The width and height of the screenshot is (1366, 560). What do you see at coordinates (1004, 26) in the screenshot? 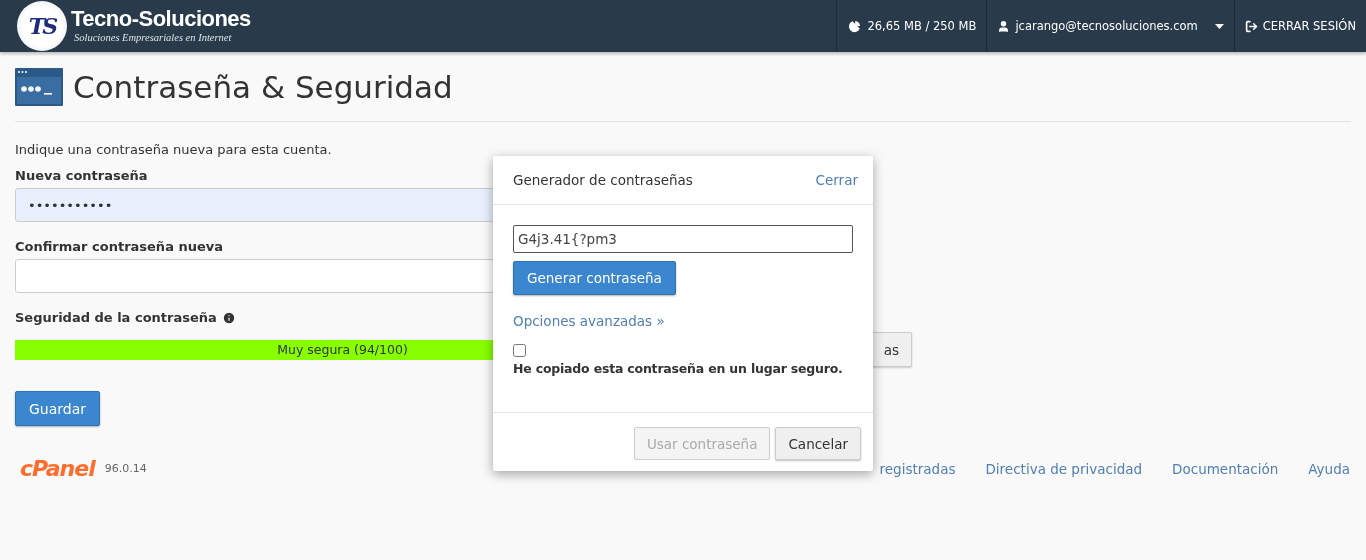
I see `user-icon` at bounding box center [1004, 26].